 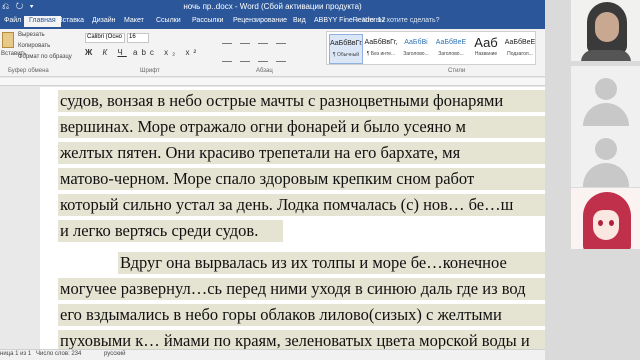 What do you see at coordinates (142, 52) in the screenshot?
I see `font-format-buttons: Ж К Ч abc x₂ x²` at bounding box center [142, 52].